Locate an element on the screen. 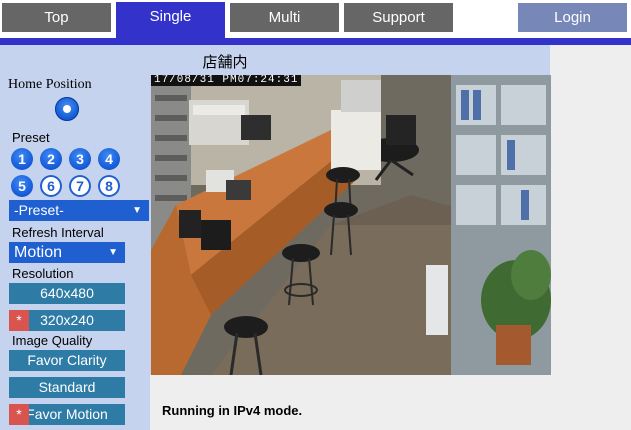 The width and height of the screenshot is (631, 430). quality-motion-button: * Favor Motion is located at coordinates (67, 414).